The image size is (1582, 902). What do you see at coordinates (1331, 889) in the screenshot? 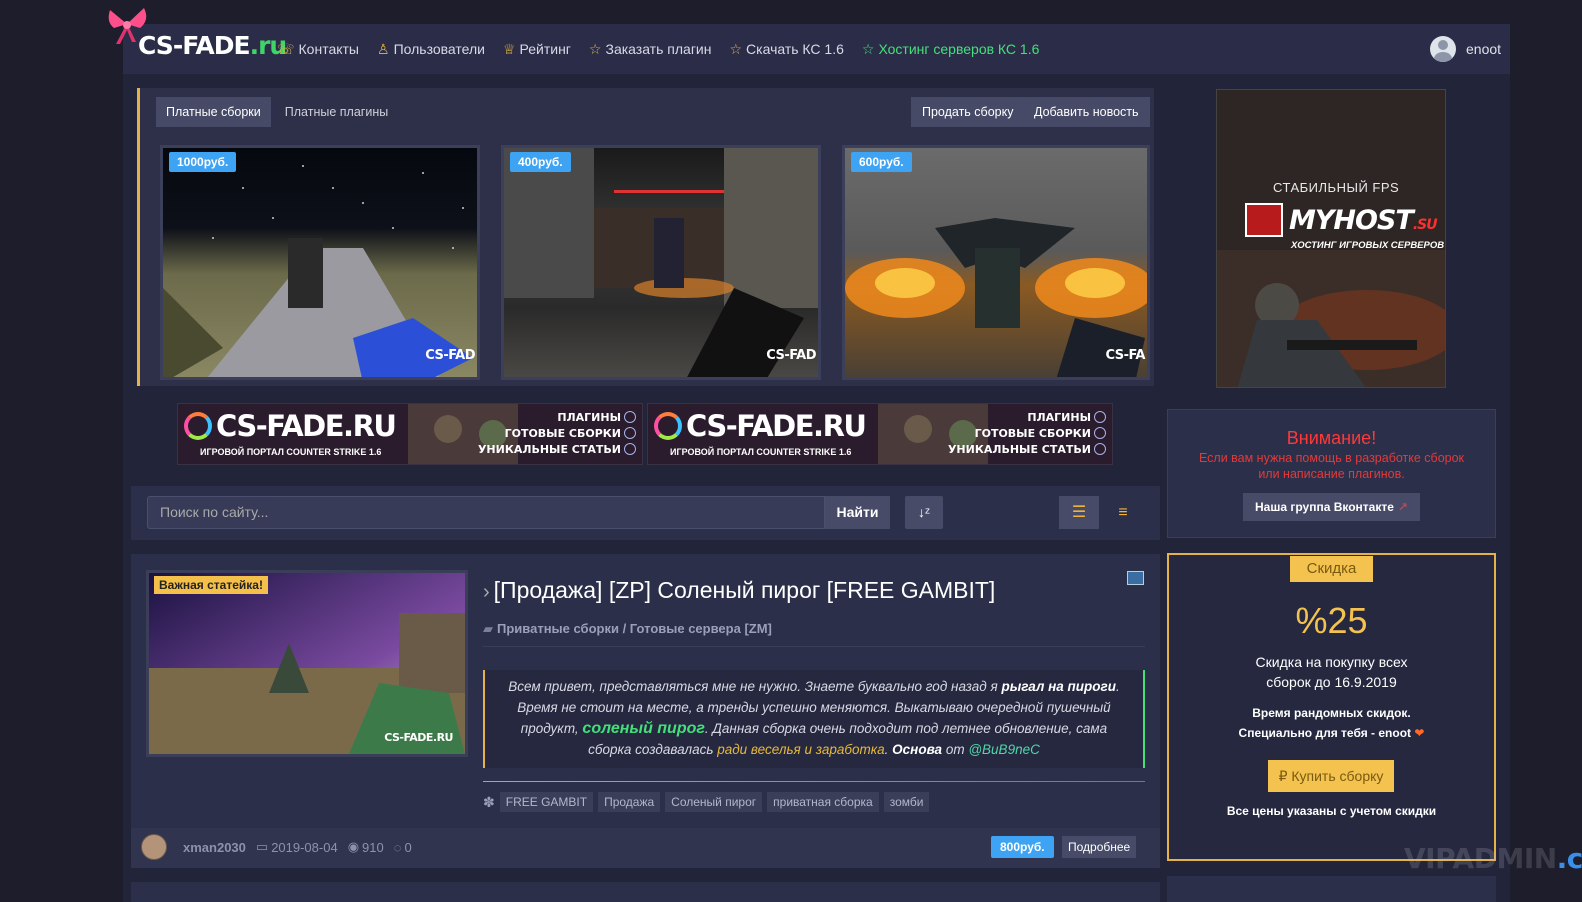
I see `next-widget-edge` at bounding box center [1331, 889].